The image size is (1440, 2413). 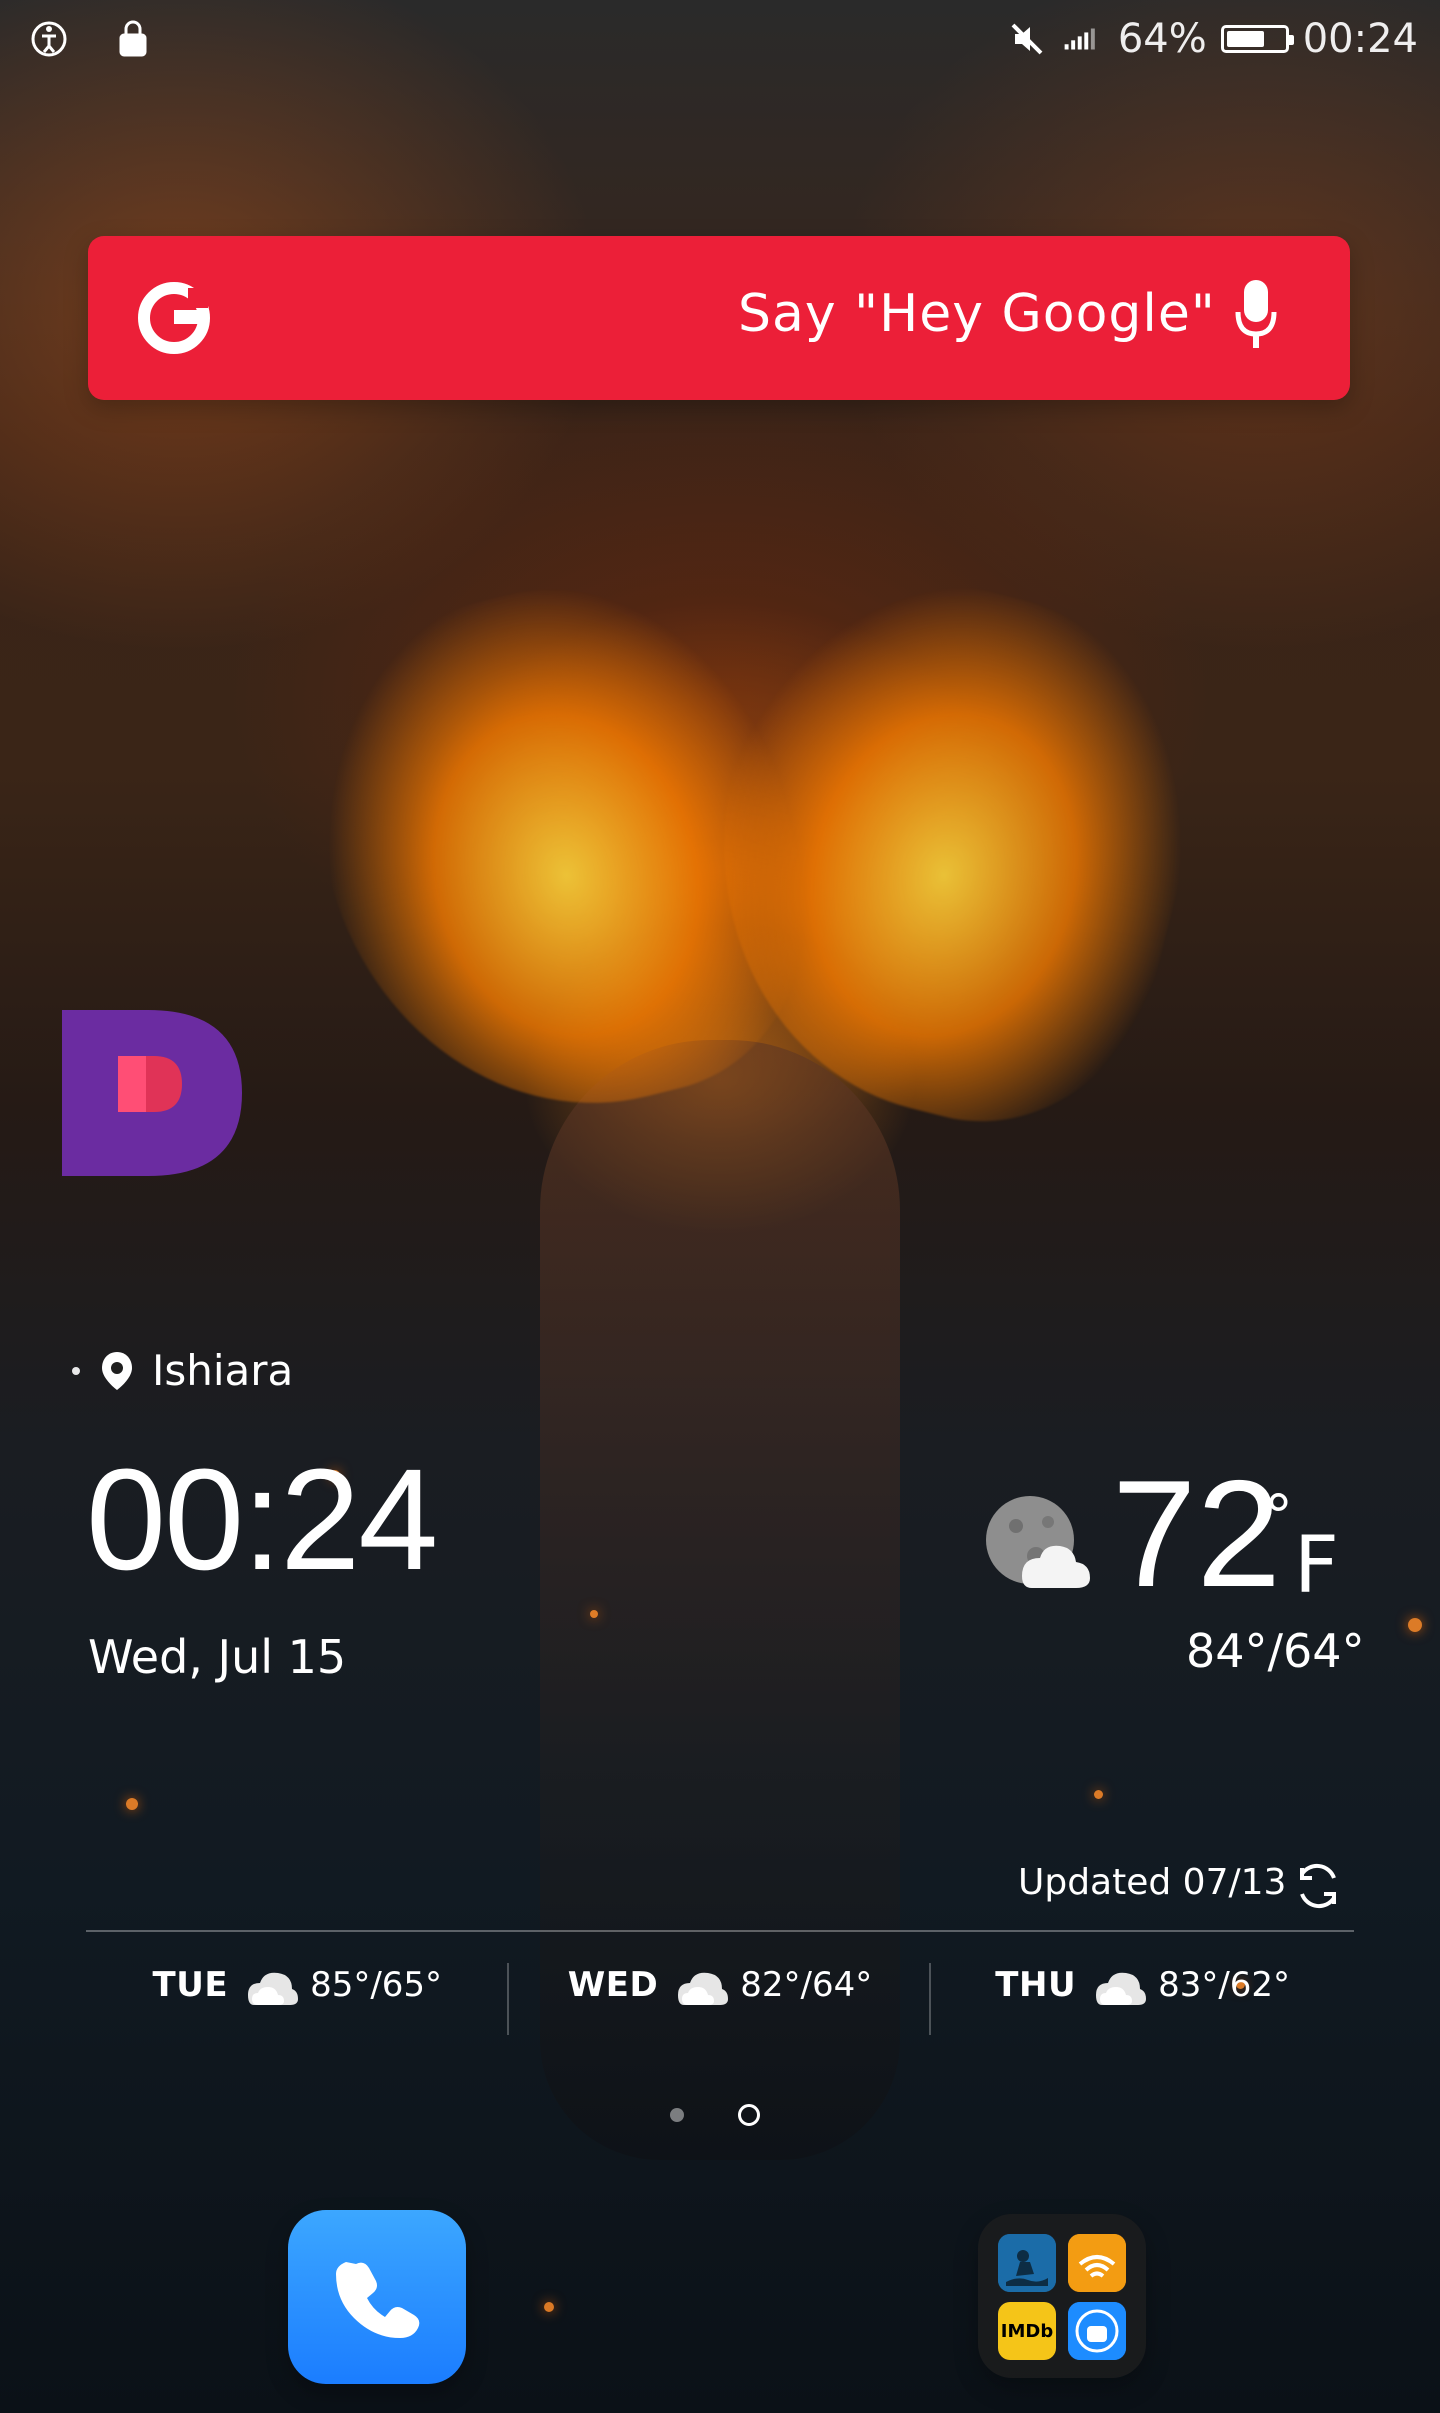 I want to click on forecast-range: 85°/65°, so click(x=376, y=1985).